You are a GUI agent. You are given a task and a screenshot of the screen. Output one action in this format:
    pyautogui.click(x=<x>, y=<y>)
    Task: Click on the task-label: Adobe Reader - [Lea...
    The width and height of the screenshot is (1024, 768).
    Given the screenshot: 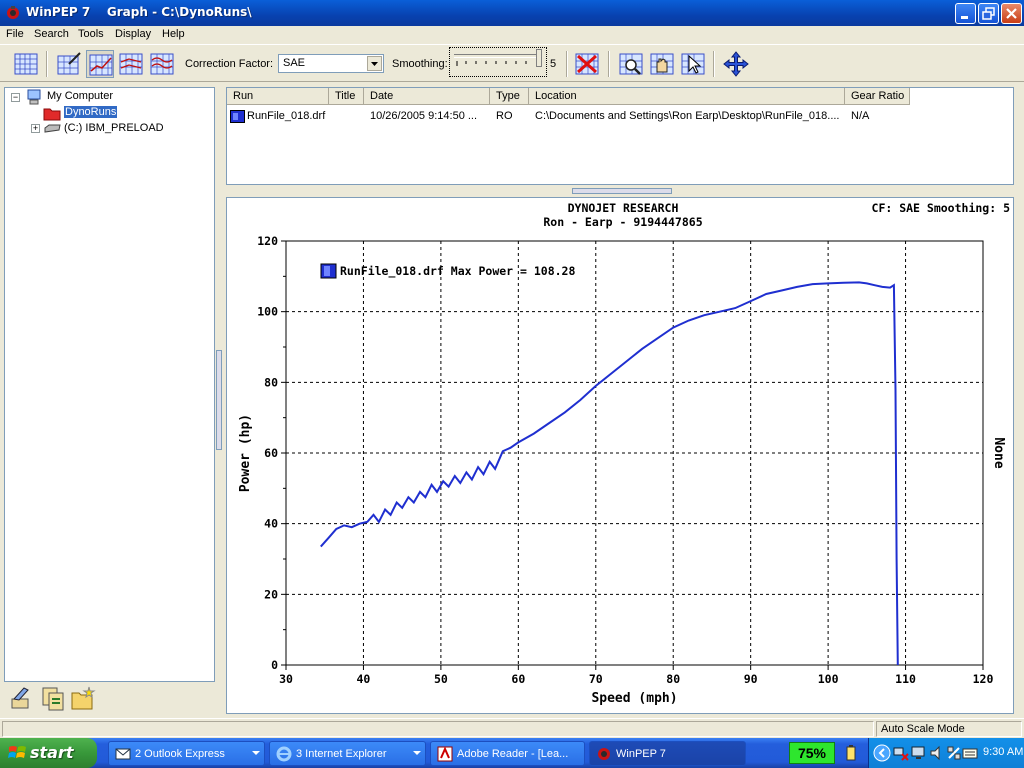 What is the action you would take?
    pyautogui.click(x=513, y=754)
    